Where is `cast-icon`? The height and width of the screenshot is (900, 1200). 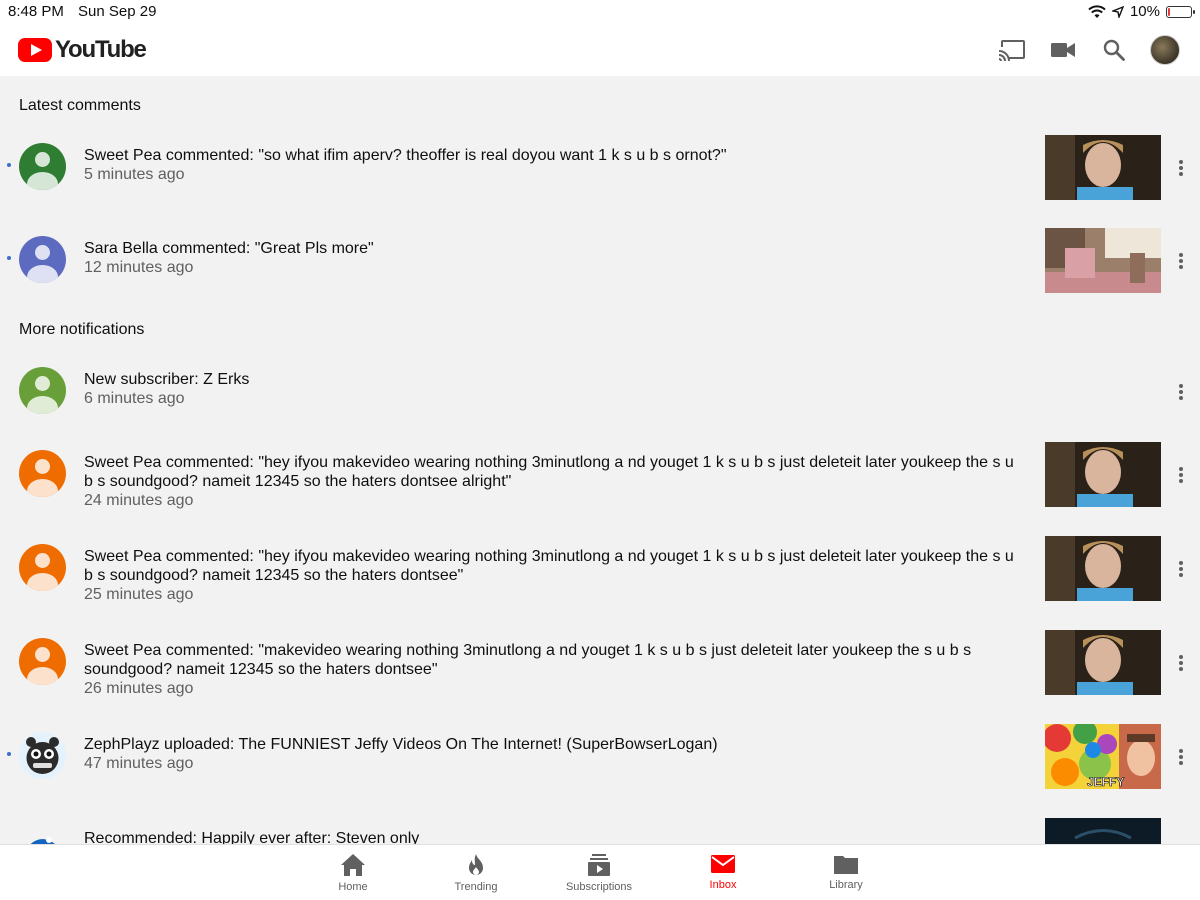 cast-icon is located at coordinates (1011, 50).